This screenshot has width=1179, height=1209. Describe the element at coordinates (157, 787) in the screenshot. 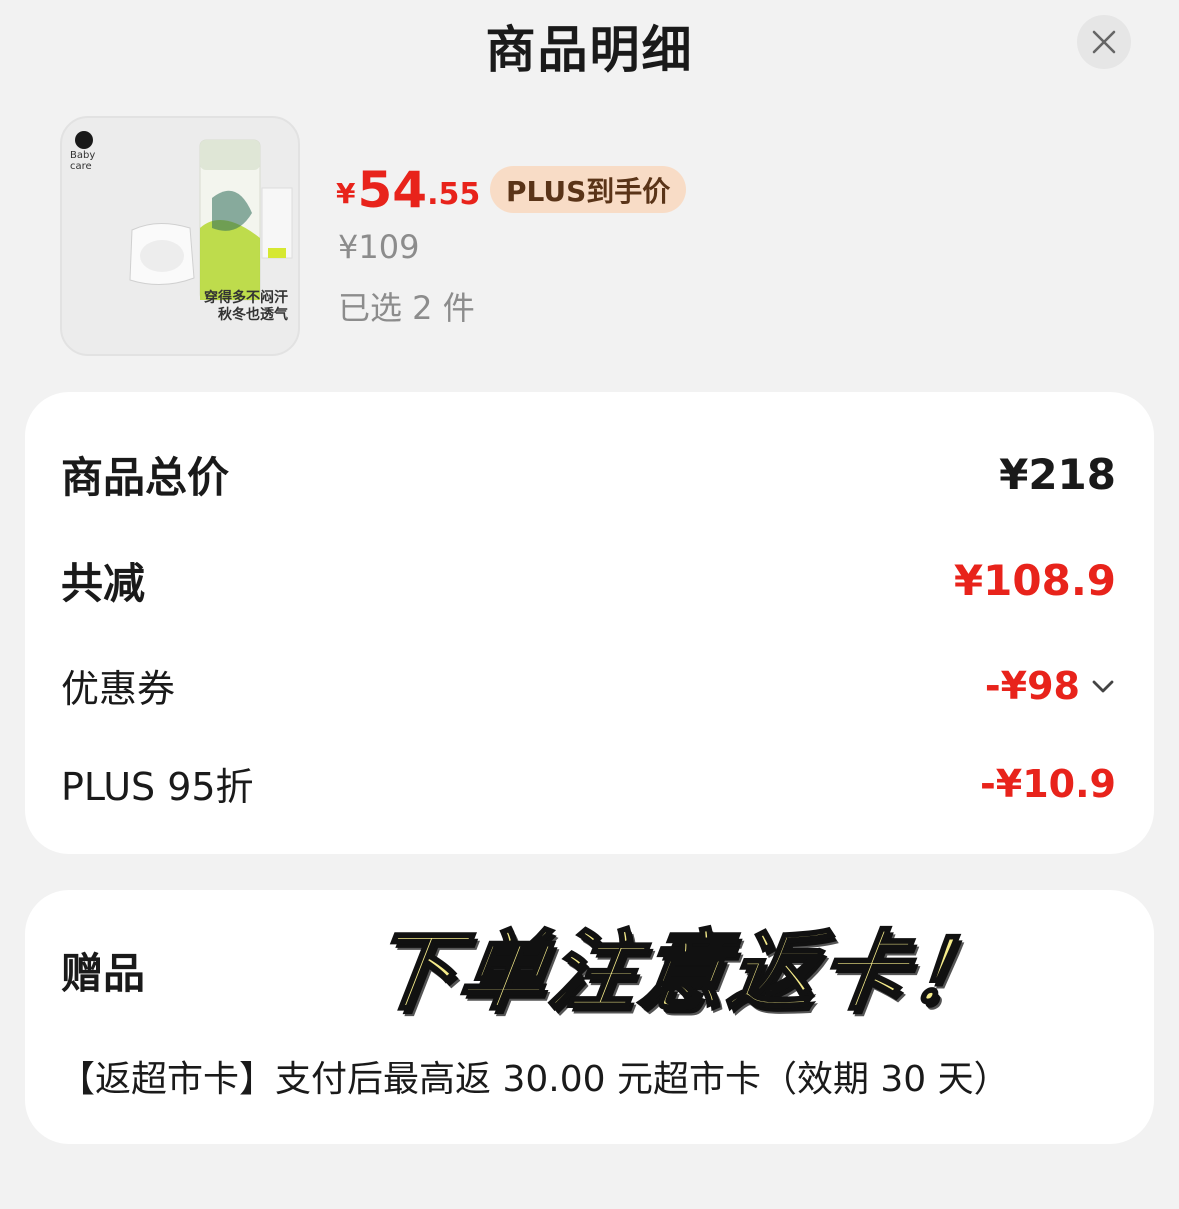

I see `plus-discount-label: PLUS 95折` at that location.